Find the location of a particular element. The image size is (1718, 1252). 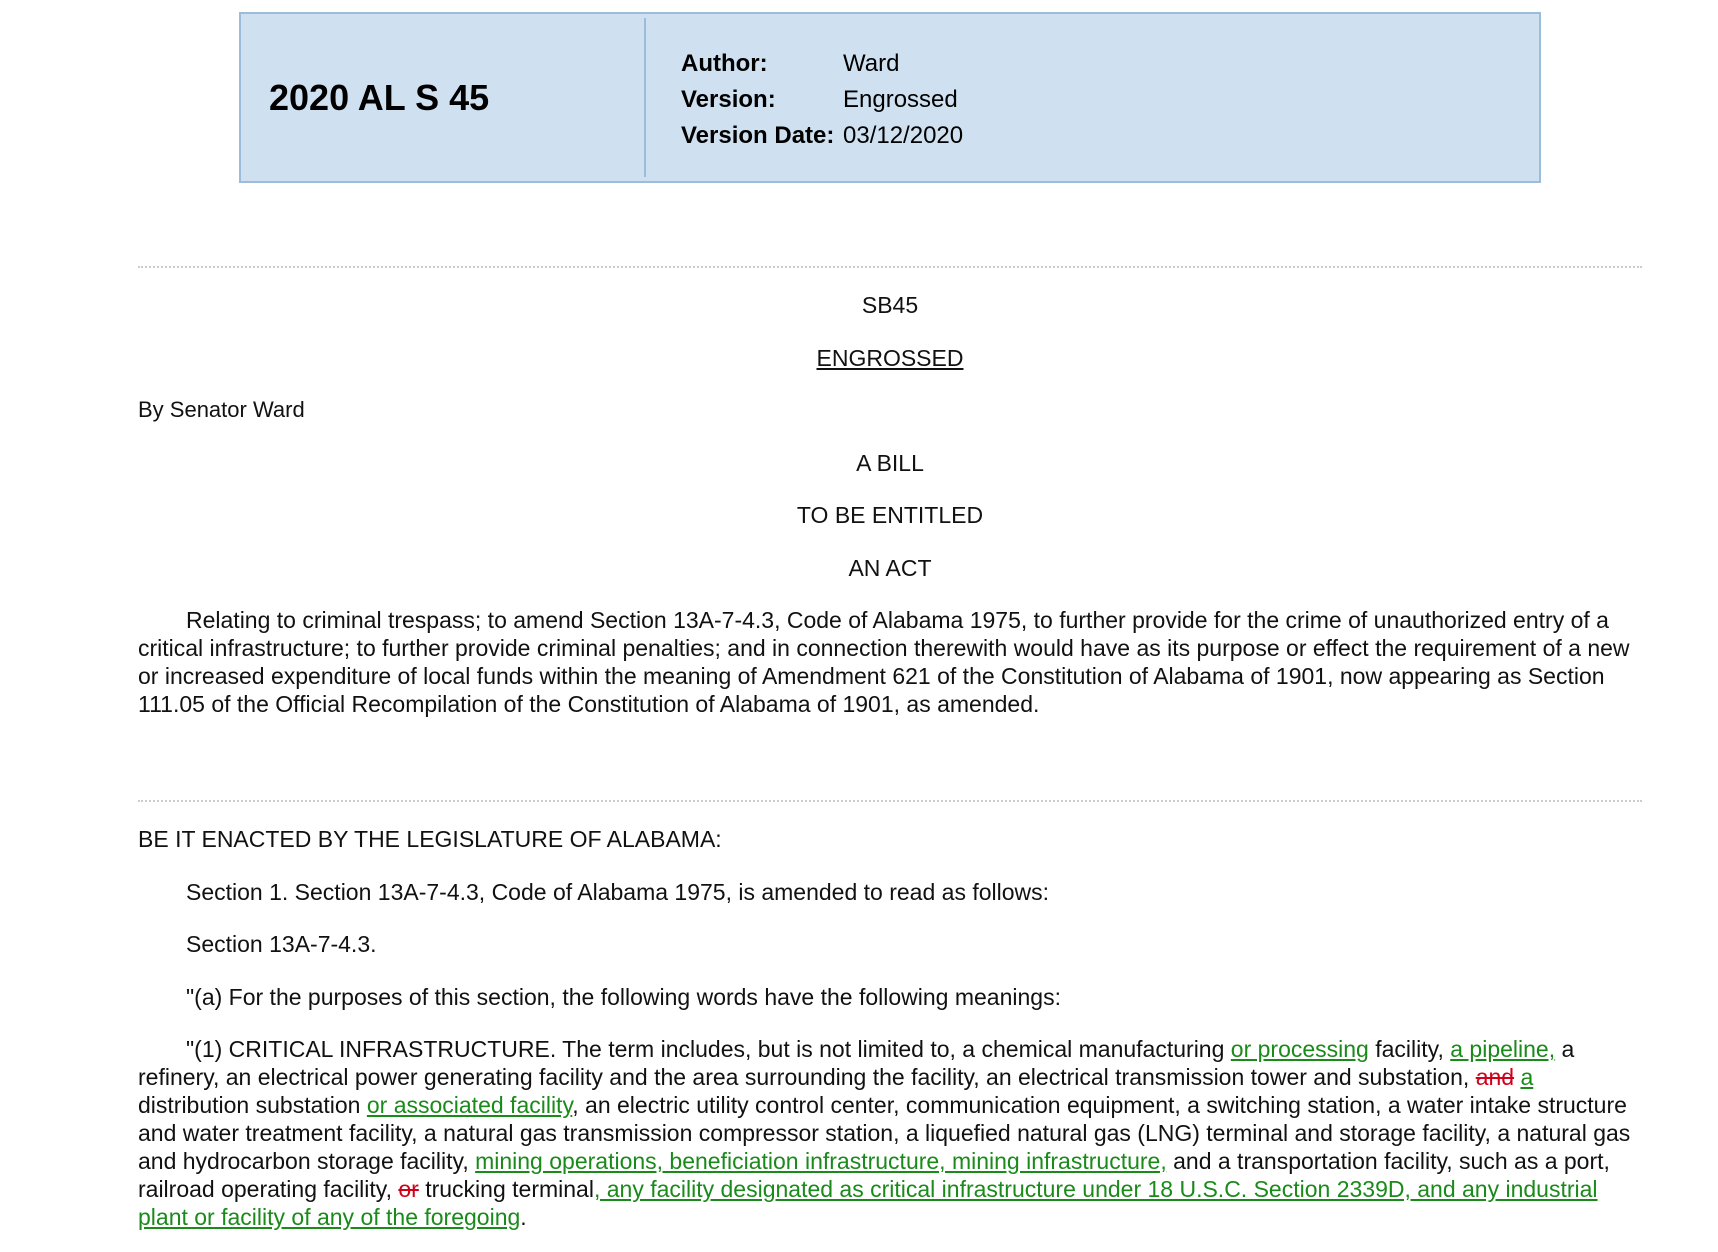

version-date-label: Version Date: is located at coordinates (758, 135).